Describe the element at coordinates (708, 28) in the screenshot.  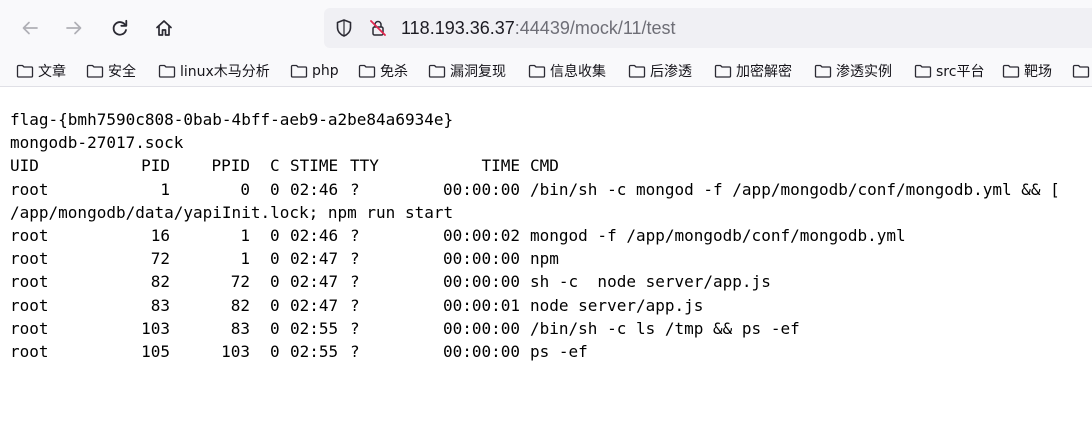
I see `url-bar: 118.193.36.37:44439/mock/11/test` at that location.